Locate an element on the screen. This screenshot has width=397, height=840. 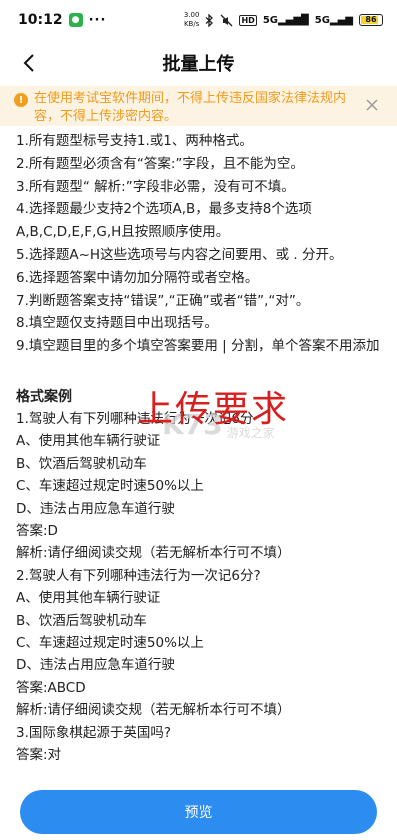
bluetooth-icon is located at coordinates (210, 20).